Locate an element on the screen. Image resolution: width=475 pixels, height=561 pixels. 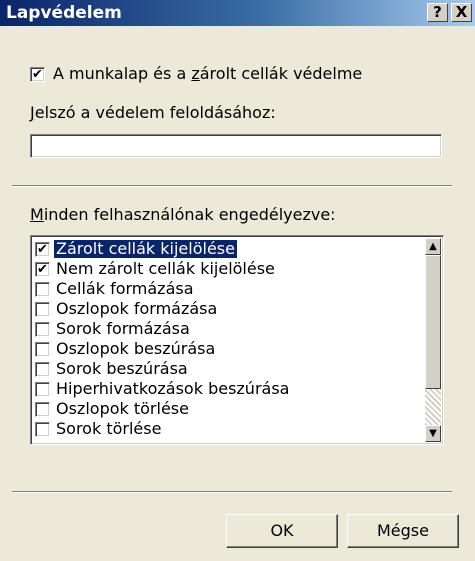
list-item: Sorok beszúrása is located at coordinates (228, 369).